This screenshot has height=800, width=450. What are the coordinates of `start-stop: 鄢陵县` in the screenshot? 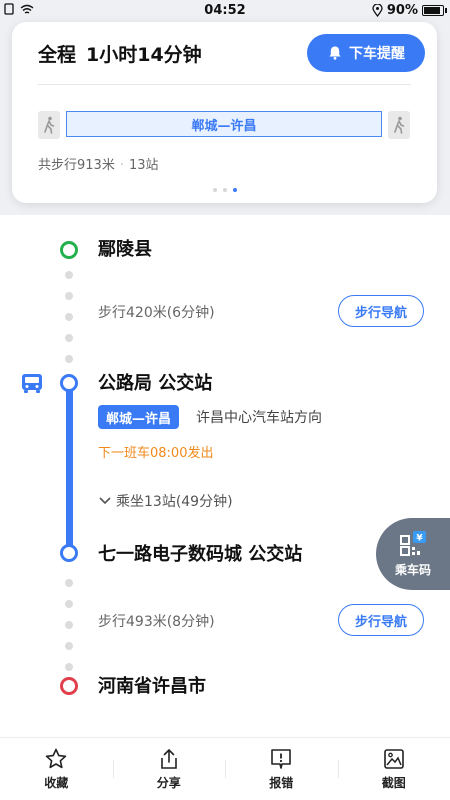 It's located at (125, 249).